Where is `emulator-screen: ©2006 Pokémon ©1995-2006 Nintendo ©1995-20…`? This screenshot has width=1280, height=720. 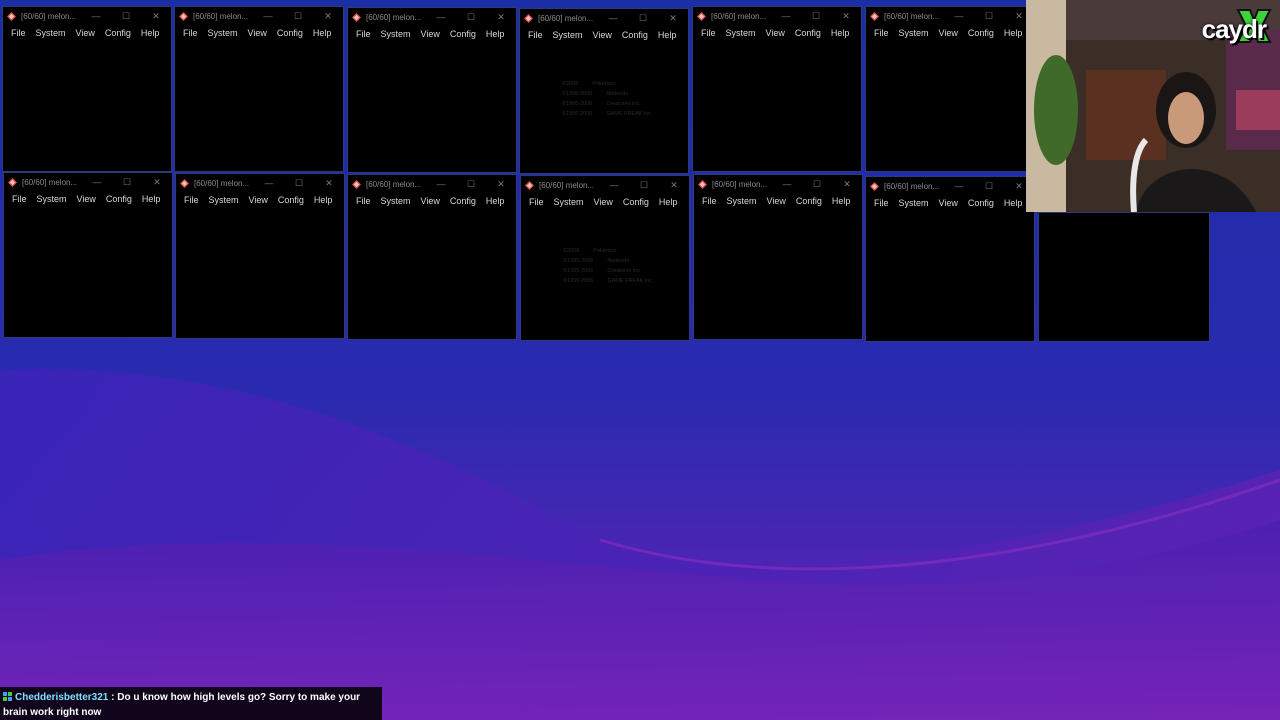 emulator-screen: ©2006 Pokémon ©1995-2006 Nintendo ©1995-20… is located at coordinates (604, 108).